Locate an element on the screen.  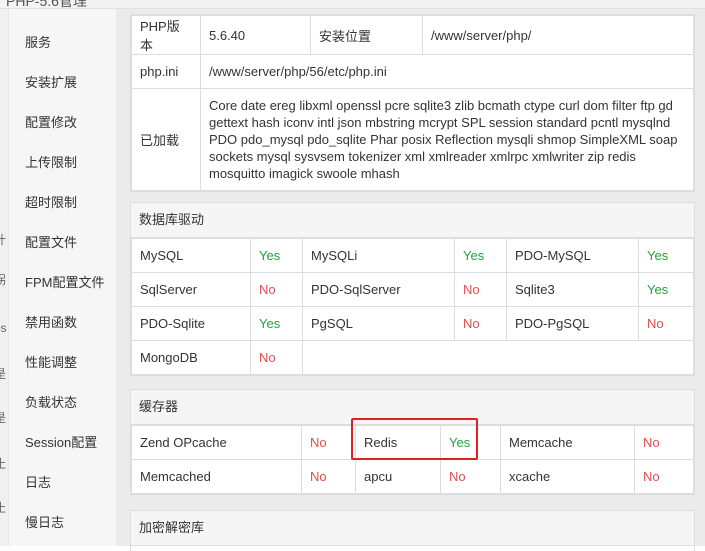
sidebar-item-load-status: 负载状态 is located at coordinates (51, 401).